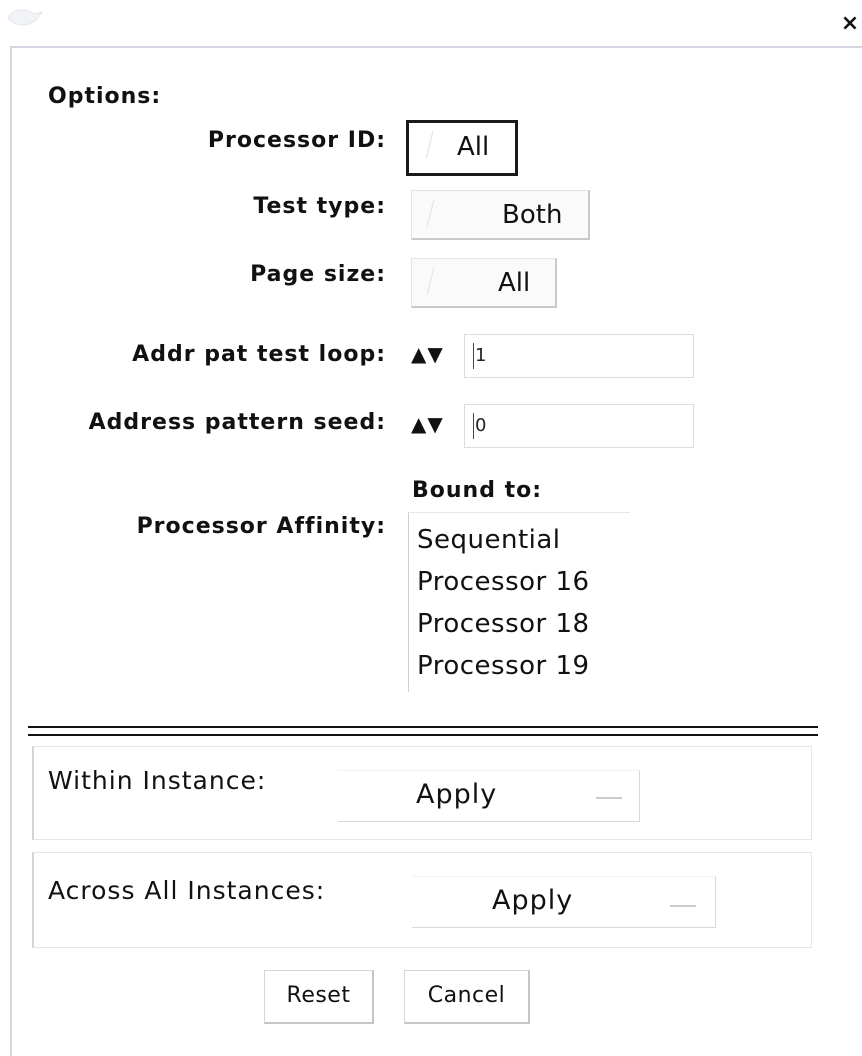  Describe the element at coordinates (157, 780) in the screenshot. I see `within-instance-label: Within Instance:` at that location.